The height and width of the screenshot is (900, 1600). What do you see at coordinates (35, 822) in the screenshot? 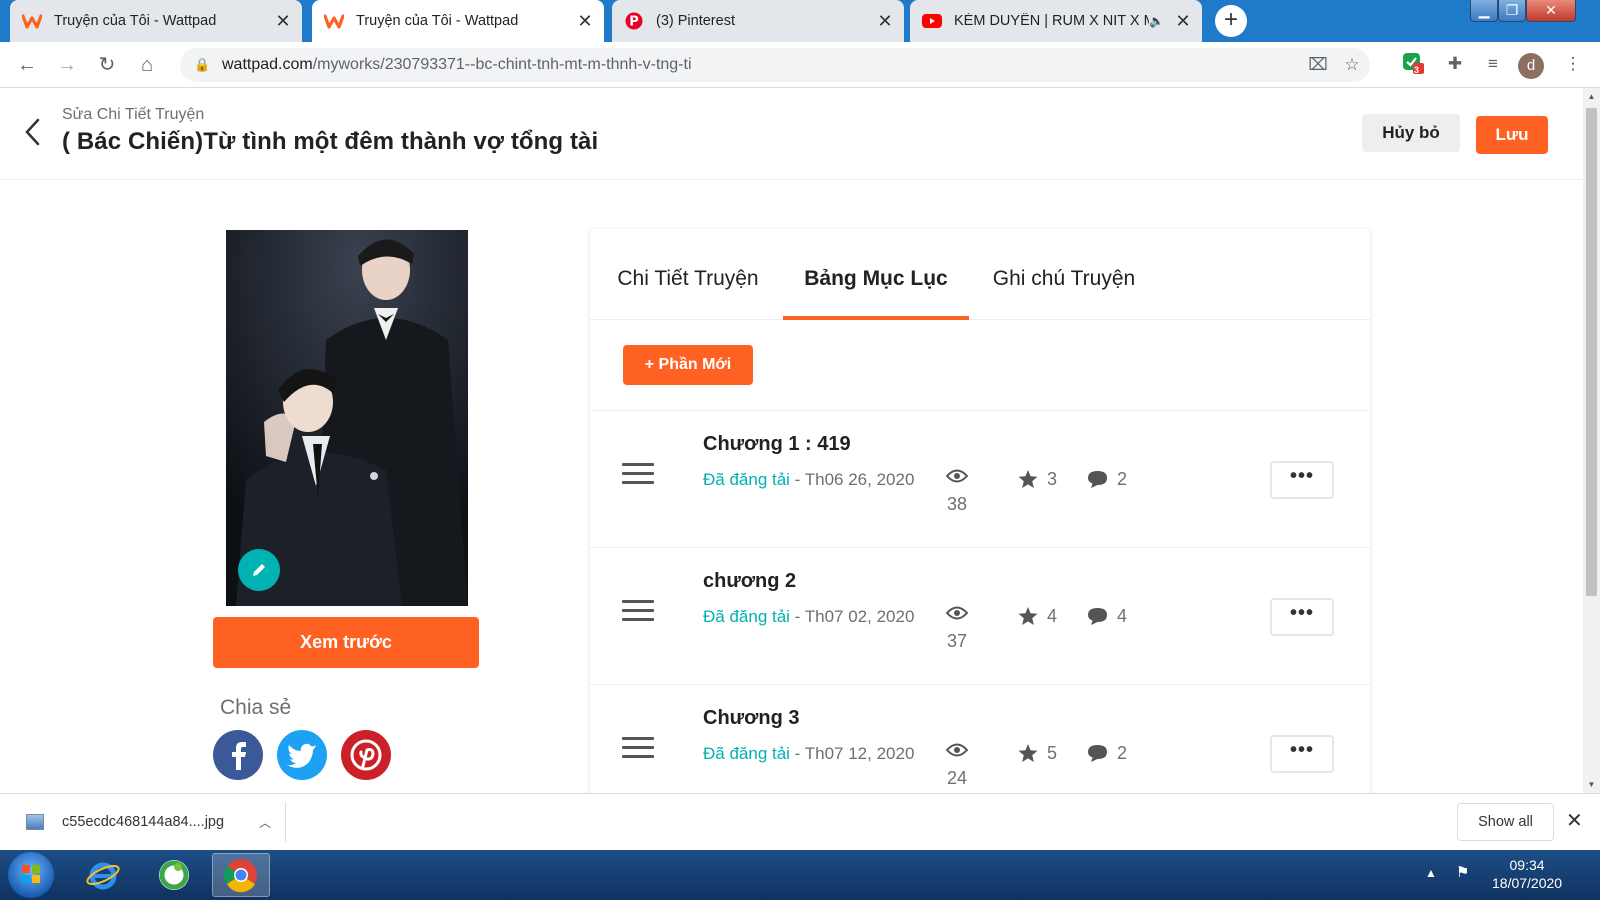
I see `image-file-icon` at bounding box center [35, 822].